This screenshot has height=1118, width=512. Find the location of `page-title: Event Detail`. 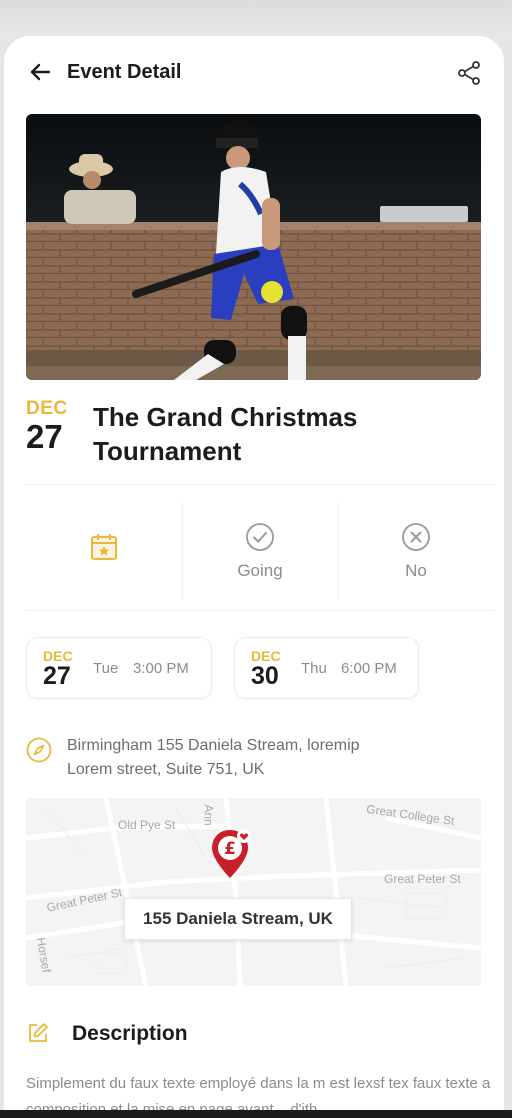

page-title: Event Detail is located at coordinates (124, 72).